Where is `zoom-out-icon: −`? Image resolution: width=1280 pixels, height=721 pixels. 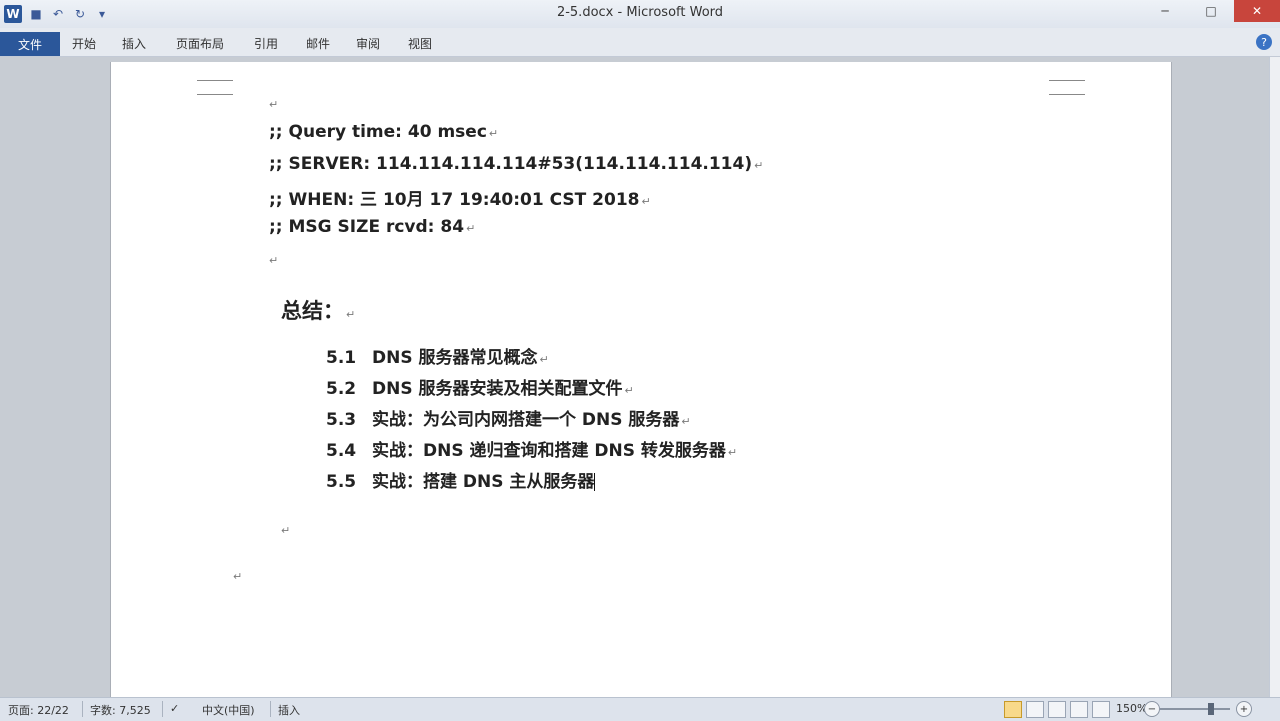 zoom-out-icon: − is located at coordinates (1152, 709).